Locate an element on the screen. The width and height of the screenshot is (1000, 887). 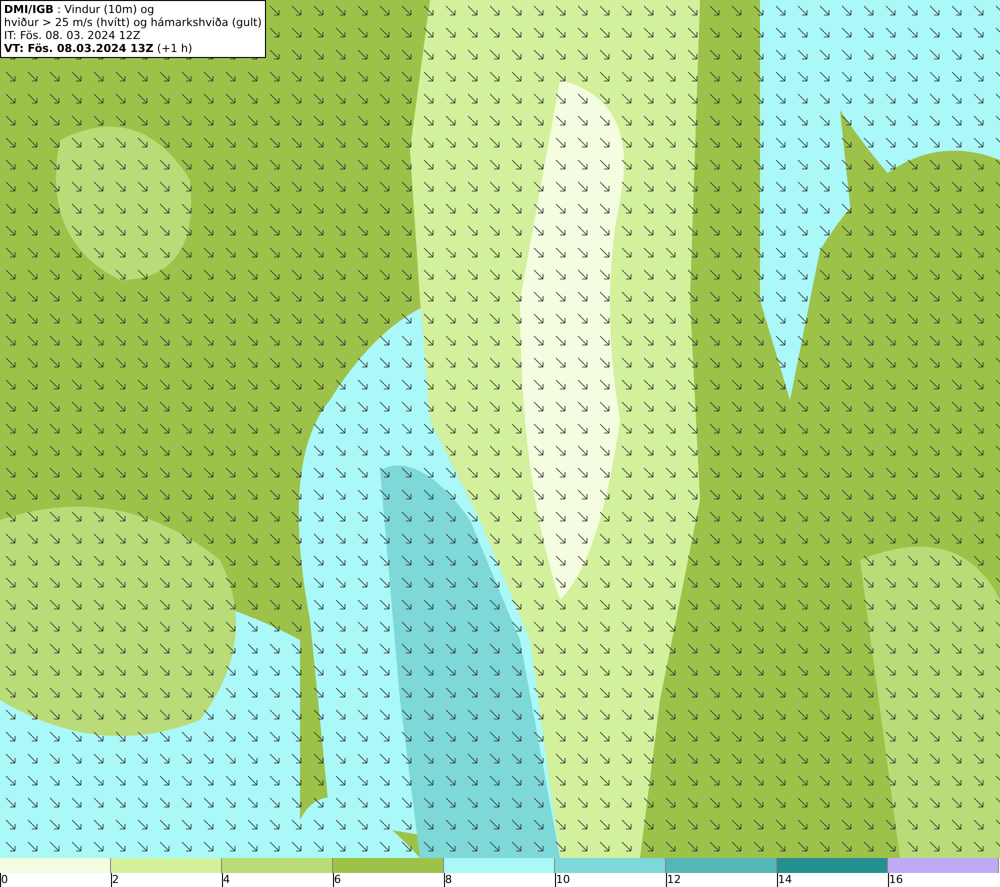
title-line: VT: Fös. 08.03.2024 13Z (+1 h) is located at coordinates (99, 48).